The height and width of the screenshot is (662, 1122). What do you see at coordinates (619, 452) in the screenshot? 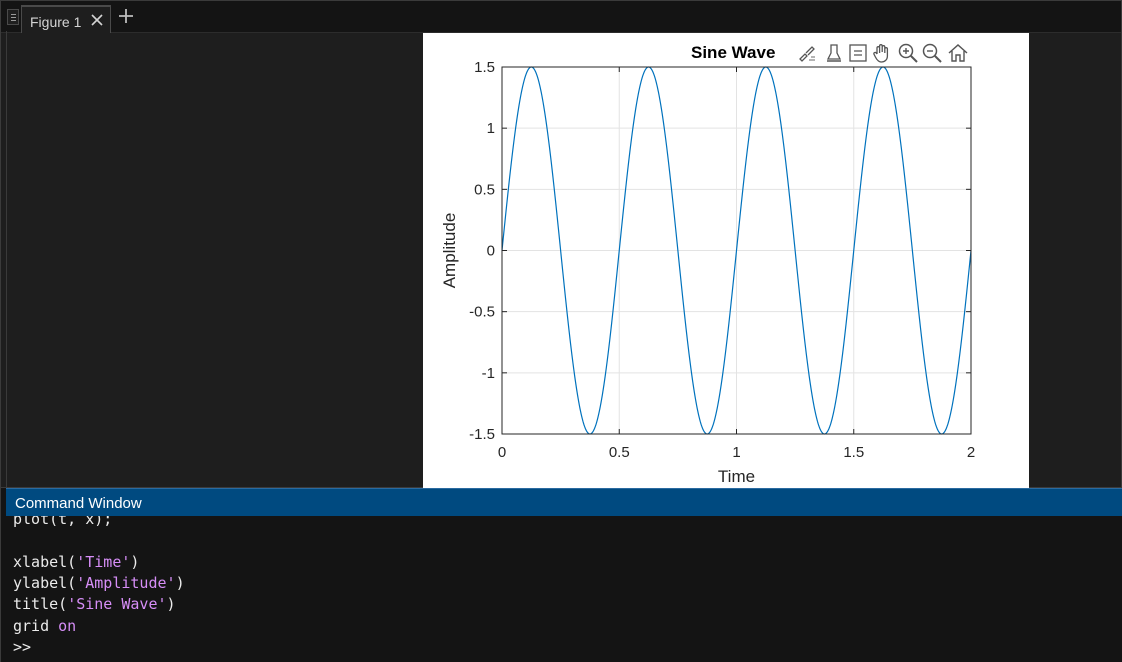
I see `x-tick-label: 0.5` at bounding box center [619, 452].